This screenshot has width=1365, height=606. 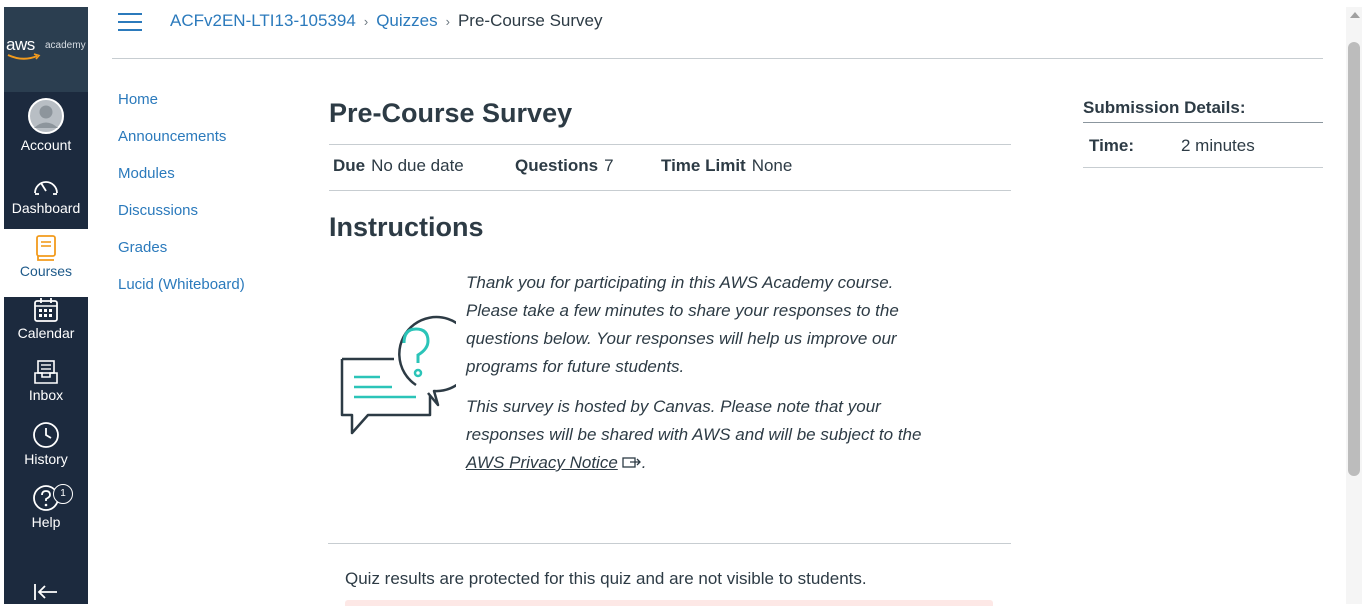 I want to click on logo-subtext: academy, so click(x=65, y=45).